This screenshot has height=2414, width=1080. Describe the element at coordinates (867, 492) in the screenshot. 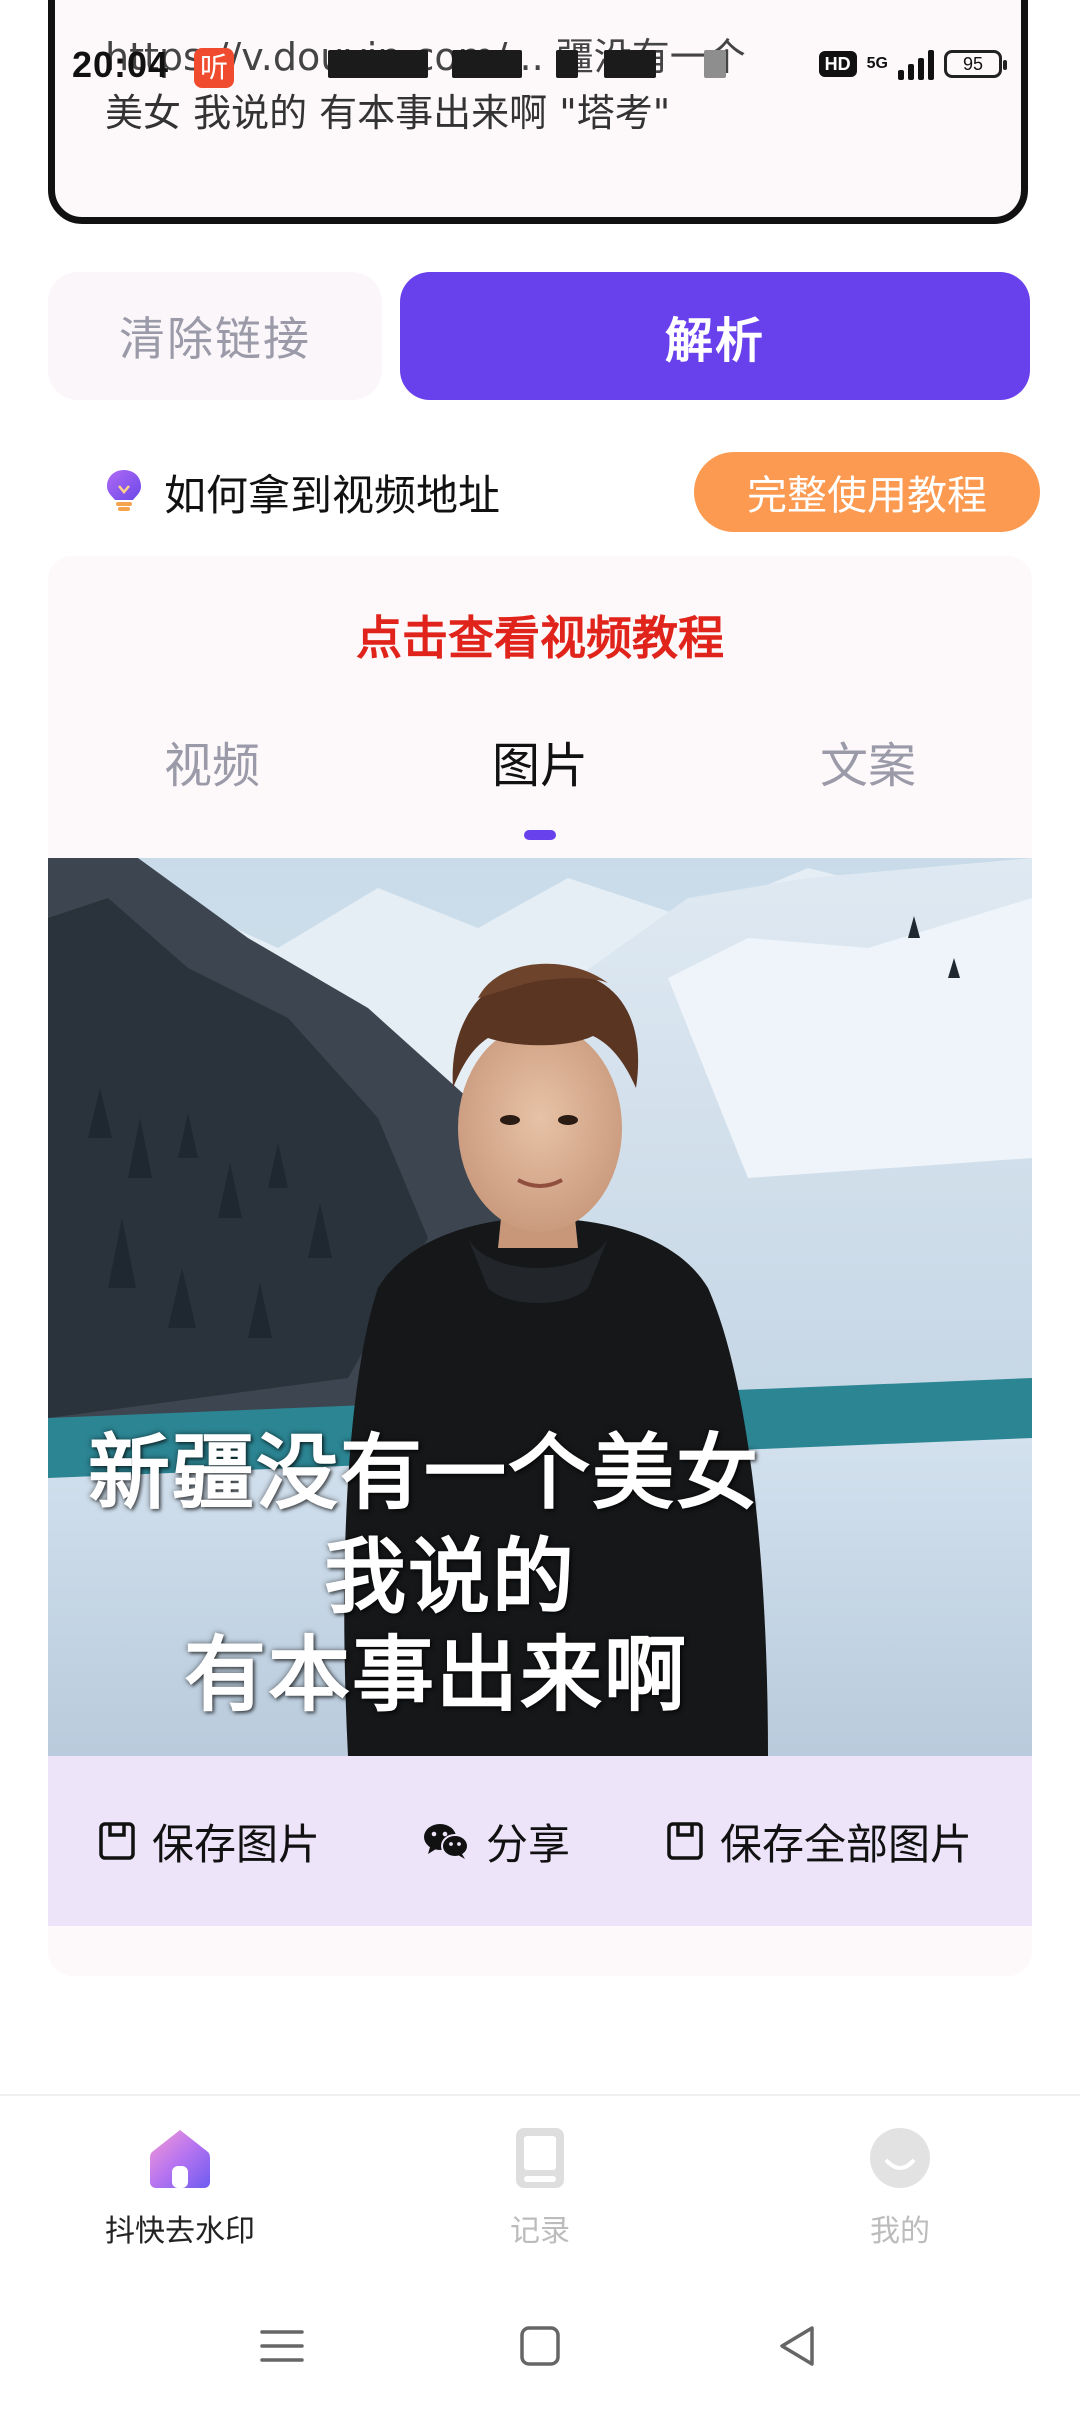

I see `full-tutorial-button: 完整使用教程` at that location.